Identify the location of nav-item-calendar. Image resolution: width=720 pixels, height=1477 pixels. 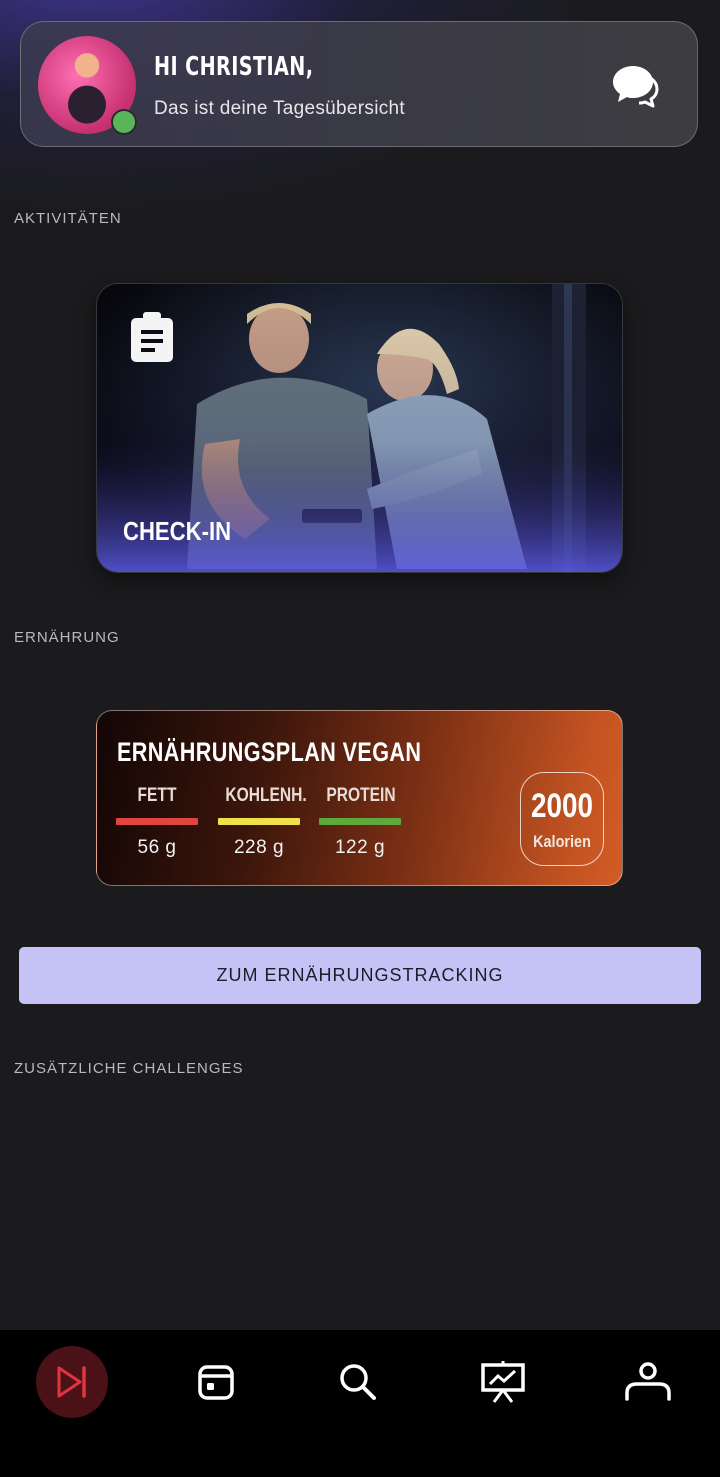
(216, 1382).